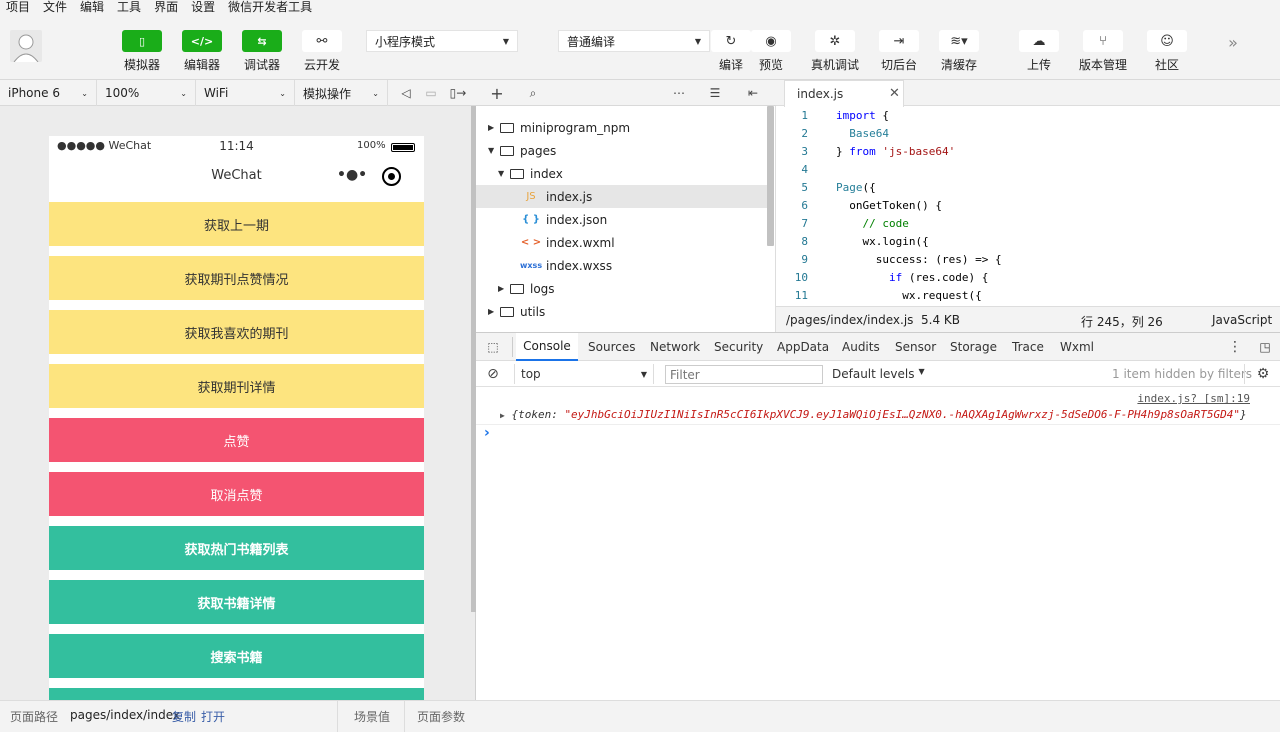 The image size is (1280, 732). What do you see at coordinates (973, 347) in the screenshot?
I see `tab-storage: Storage` at bounding box center [973, 347].